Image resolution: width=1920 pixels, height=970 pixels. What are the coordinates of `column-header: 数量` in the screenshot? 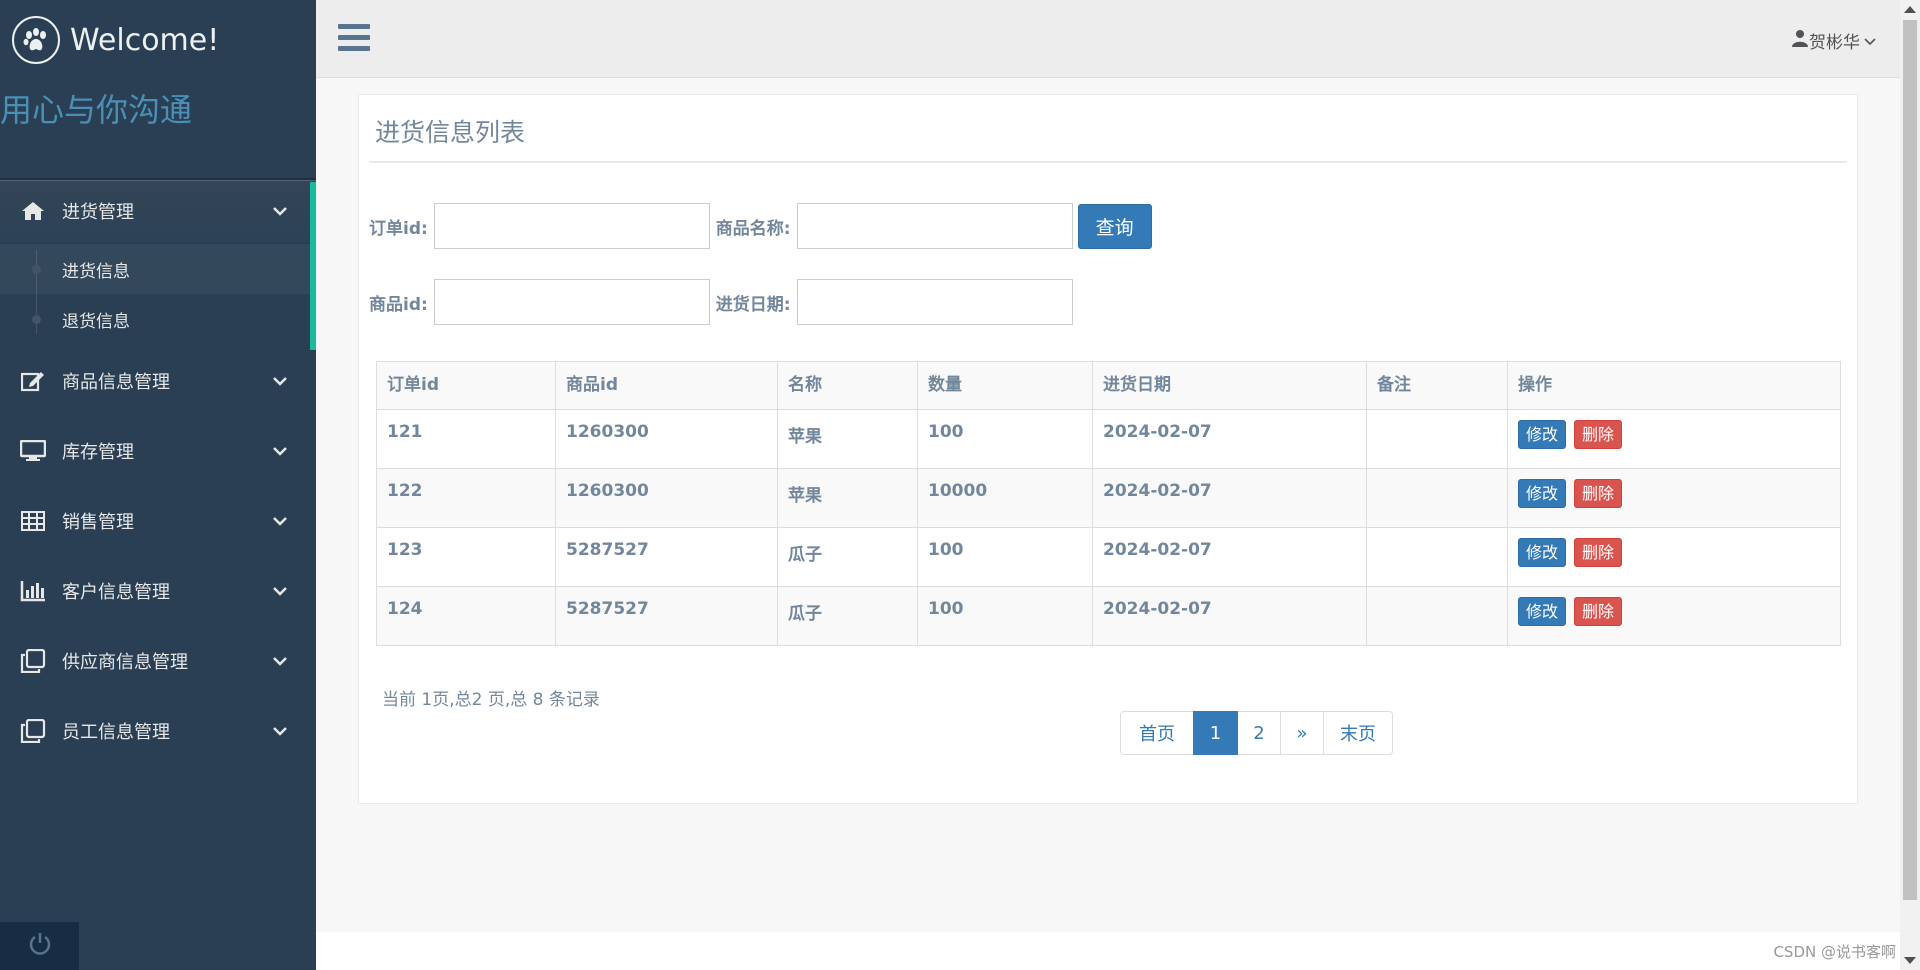 It's located at (1005, 385).